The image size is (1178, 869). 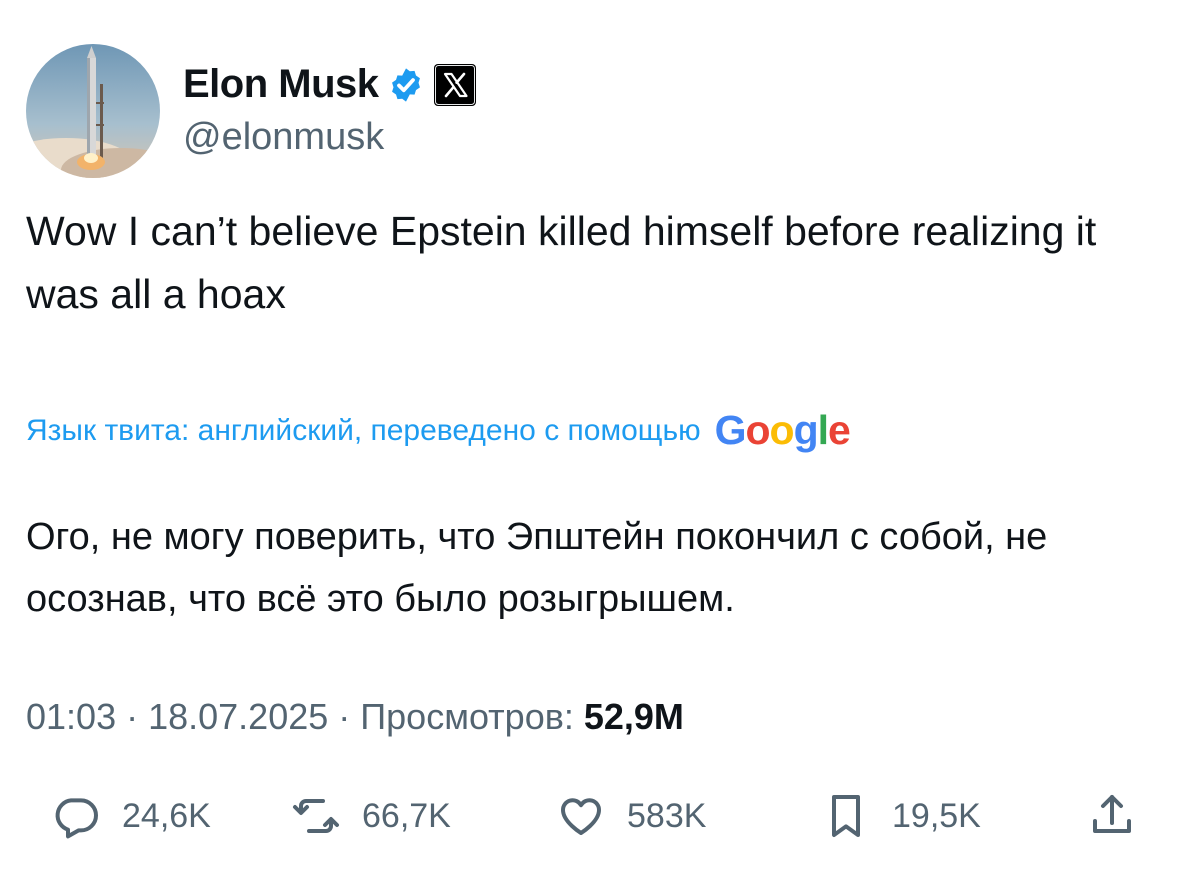 I want to click on author-handle: @elonmusk, so click(x=283, y=137).